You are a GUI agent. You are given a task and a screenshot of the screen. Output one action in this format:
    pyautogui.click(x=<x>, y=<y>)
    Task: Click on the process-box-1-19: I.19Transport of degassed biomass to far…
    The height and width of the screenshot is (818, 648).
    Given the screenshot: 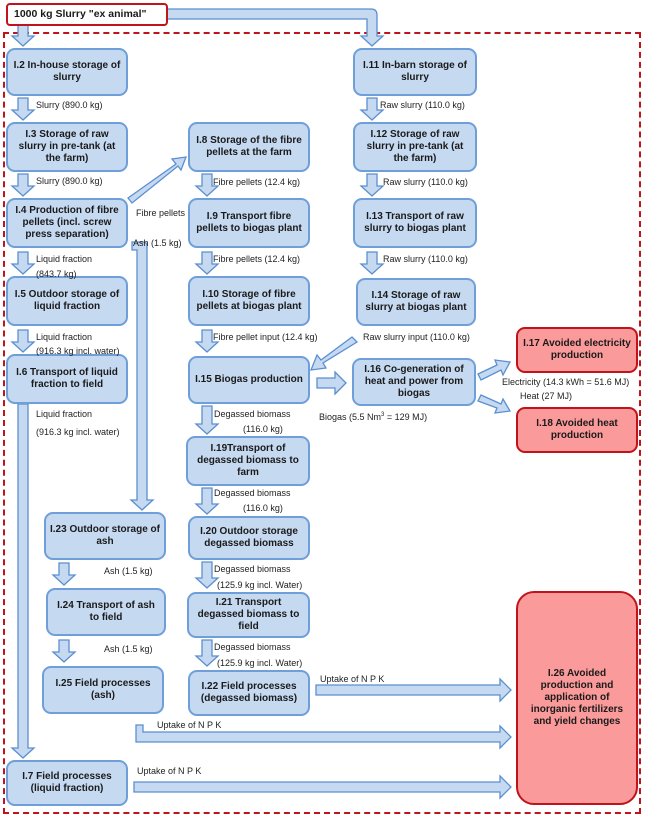 What is the action you would take?
    pyautogui.click(x=248, y=461)
    